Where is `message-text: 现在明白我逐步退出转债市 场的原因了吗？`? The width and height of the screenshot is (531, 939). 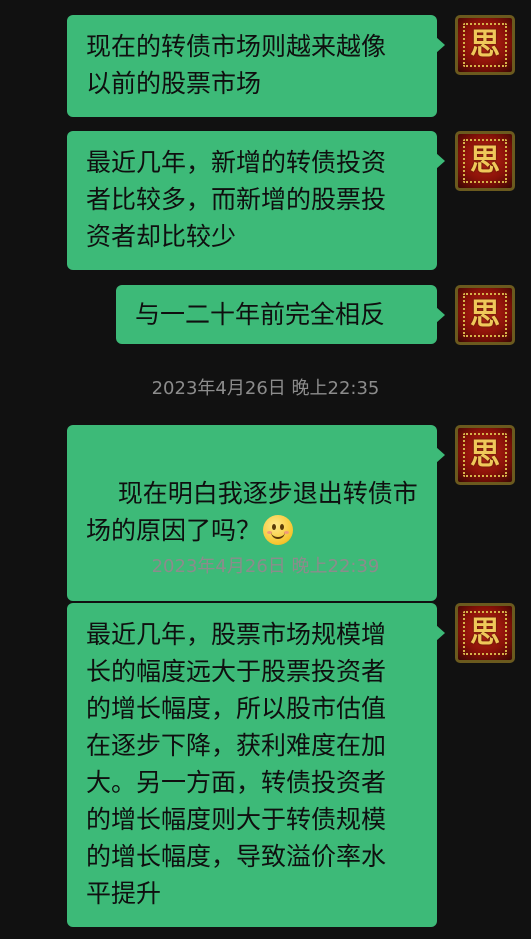 message-text: 现在明白我逐步退出转债市 场的原因了吗？ is located at coordinates (252, 512).